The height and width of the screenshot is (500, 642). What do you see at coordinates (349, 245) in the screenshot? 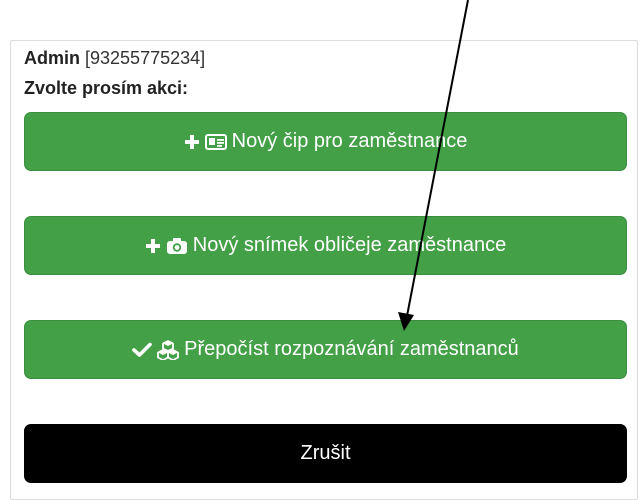
I see `new-face-photo-label: Nový snímek obličeje zaměstnance` at bounding box center [349, 245].